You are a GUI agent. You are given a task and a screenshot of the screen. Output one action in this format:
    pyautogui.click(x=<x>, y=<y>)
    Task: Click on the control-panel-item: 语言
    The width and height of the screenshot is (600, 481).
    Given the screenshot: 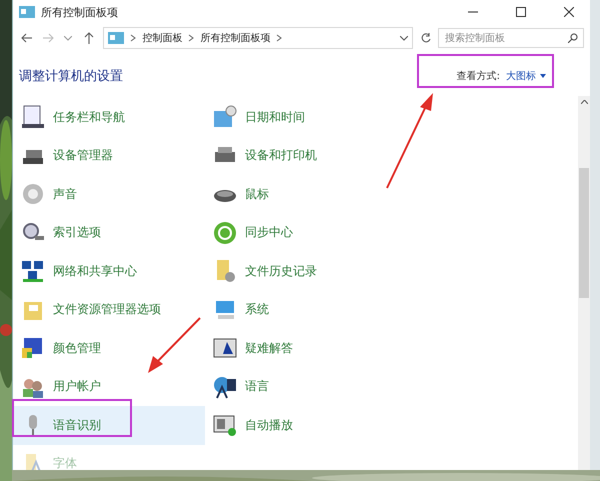 What is the action you would take?
    pyautogui.click(x=301, y=387)
    